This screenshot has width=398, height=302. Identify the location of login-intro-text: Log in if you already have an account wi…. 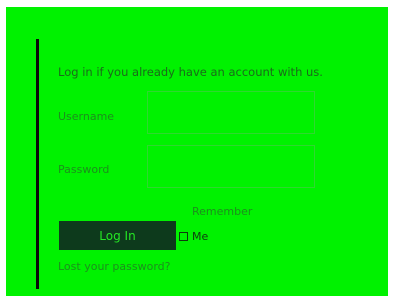
(190, 72).